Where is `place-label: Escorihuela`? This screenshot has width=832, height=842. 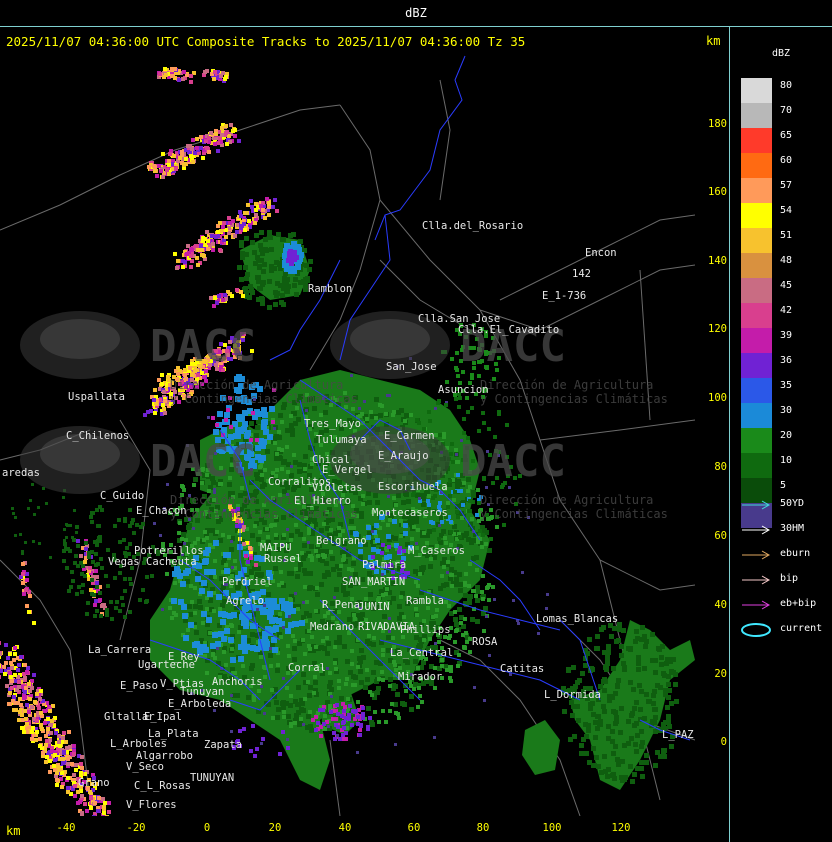 place-label: Escorihuela is located at coordinates (413, 487).